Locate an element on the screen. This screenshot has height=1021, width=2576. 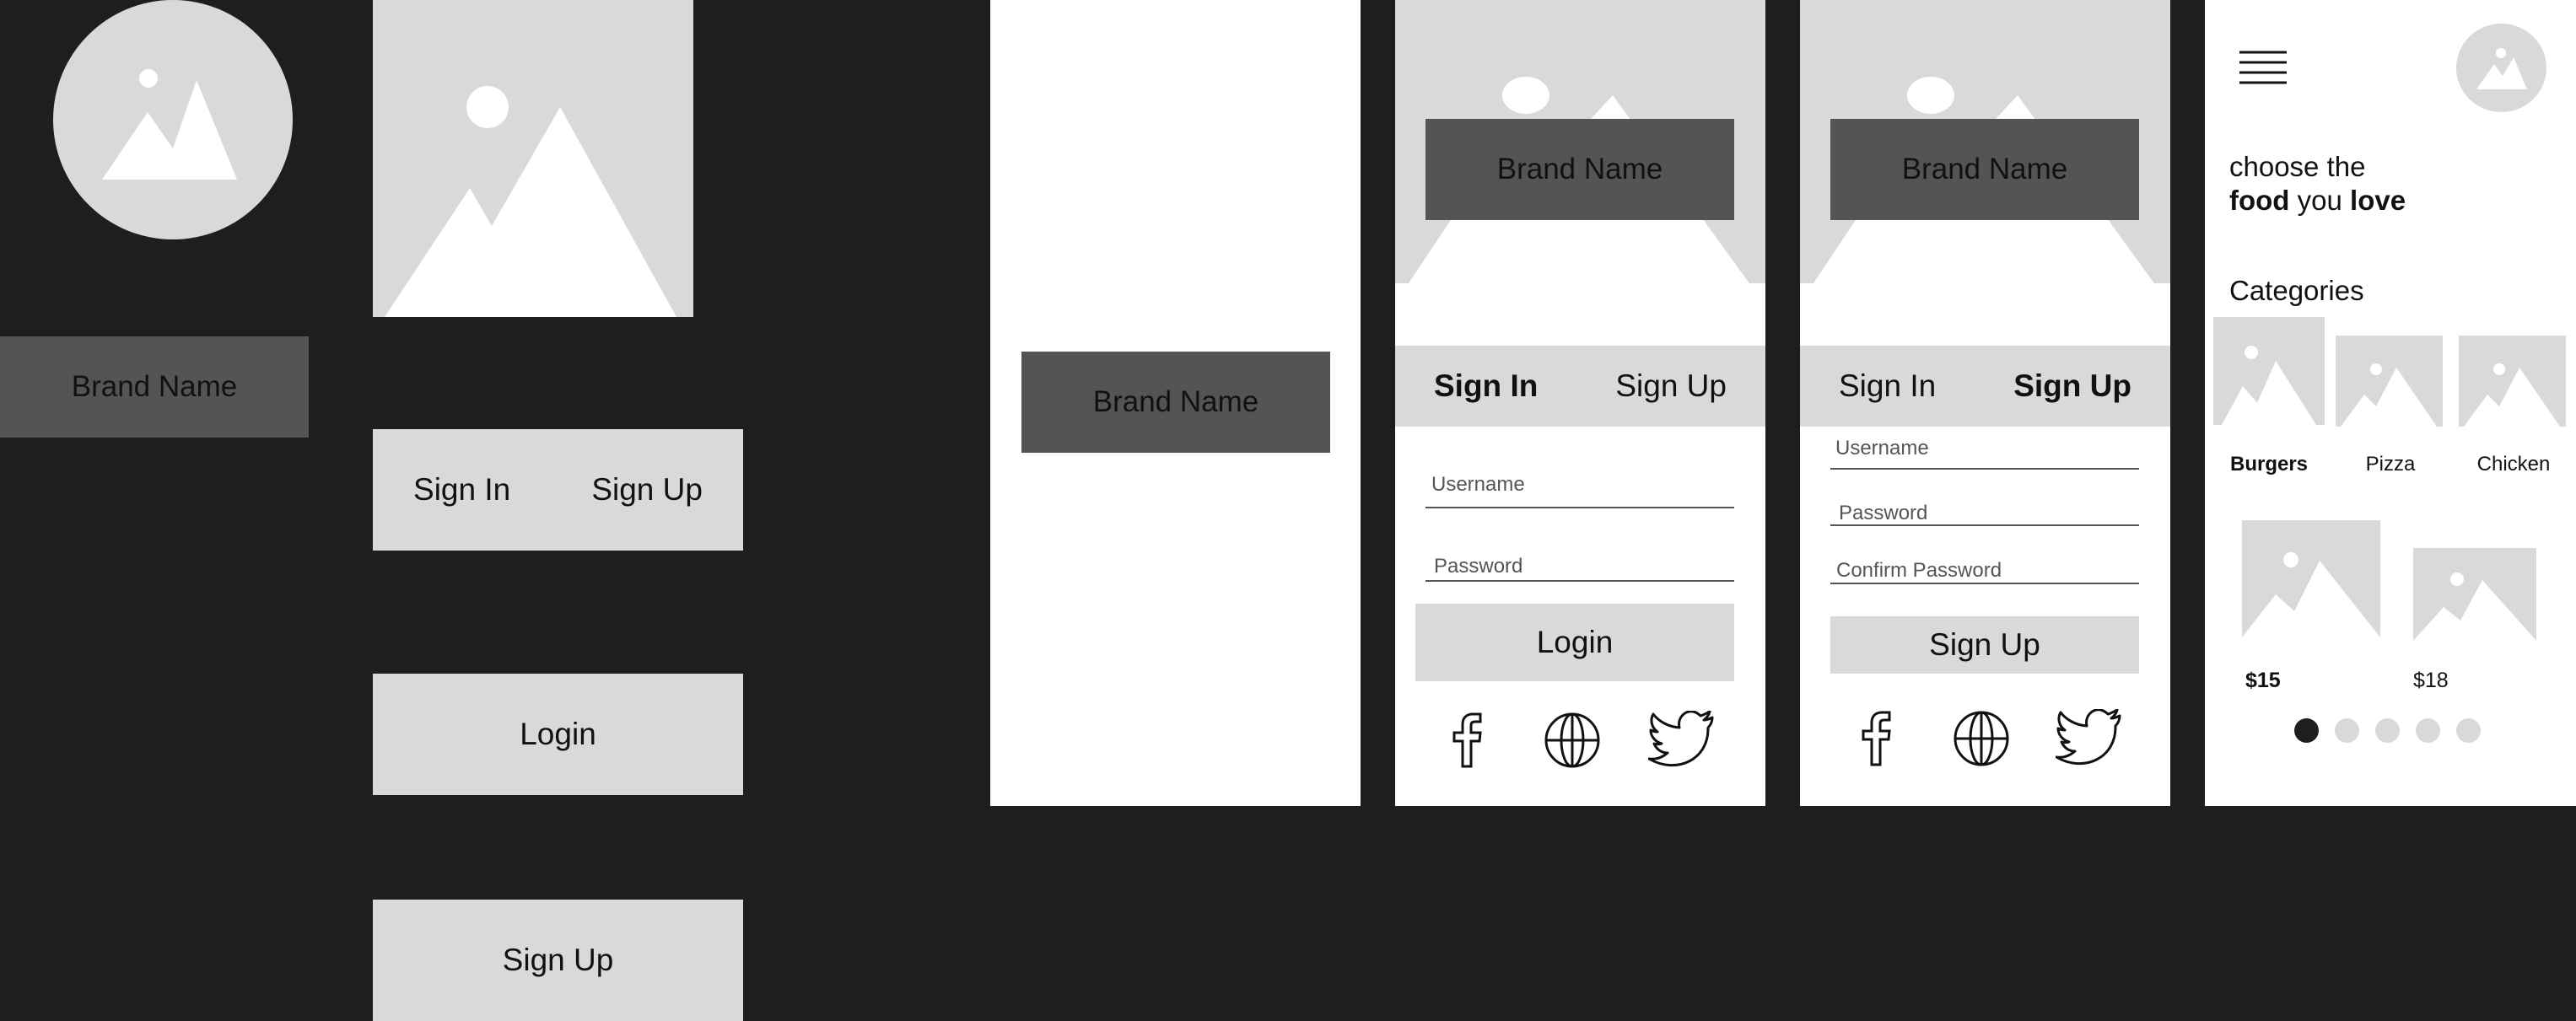
product-price: $15 is located at coordinates (2263, 680).